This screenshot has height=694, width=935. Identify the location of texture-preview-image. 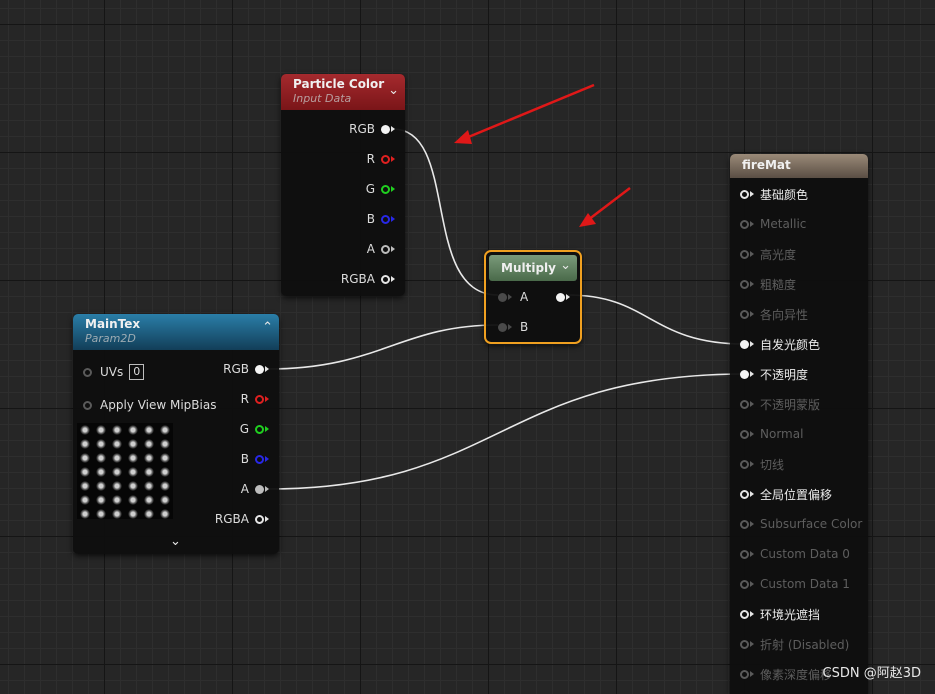
(125, 471).